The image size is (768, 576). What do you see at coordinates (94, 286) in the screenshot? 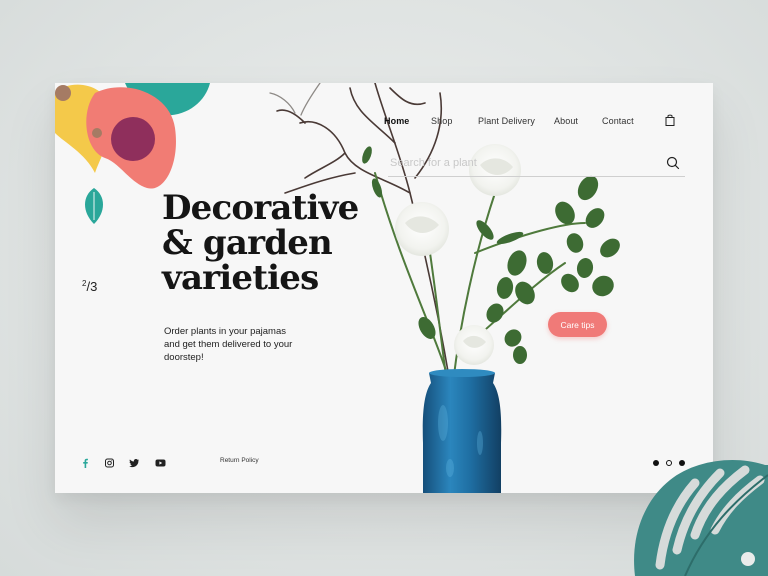
I see `slide-total: 3` at bounding box center [94, 286].